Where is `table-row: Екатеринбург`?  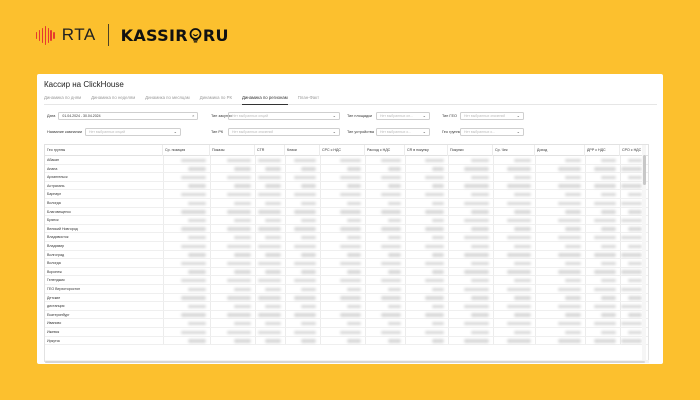 table-row: Екатеринбург is located at coordinates (346, 315).